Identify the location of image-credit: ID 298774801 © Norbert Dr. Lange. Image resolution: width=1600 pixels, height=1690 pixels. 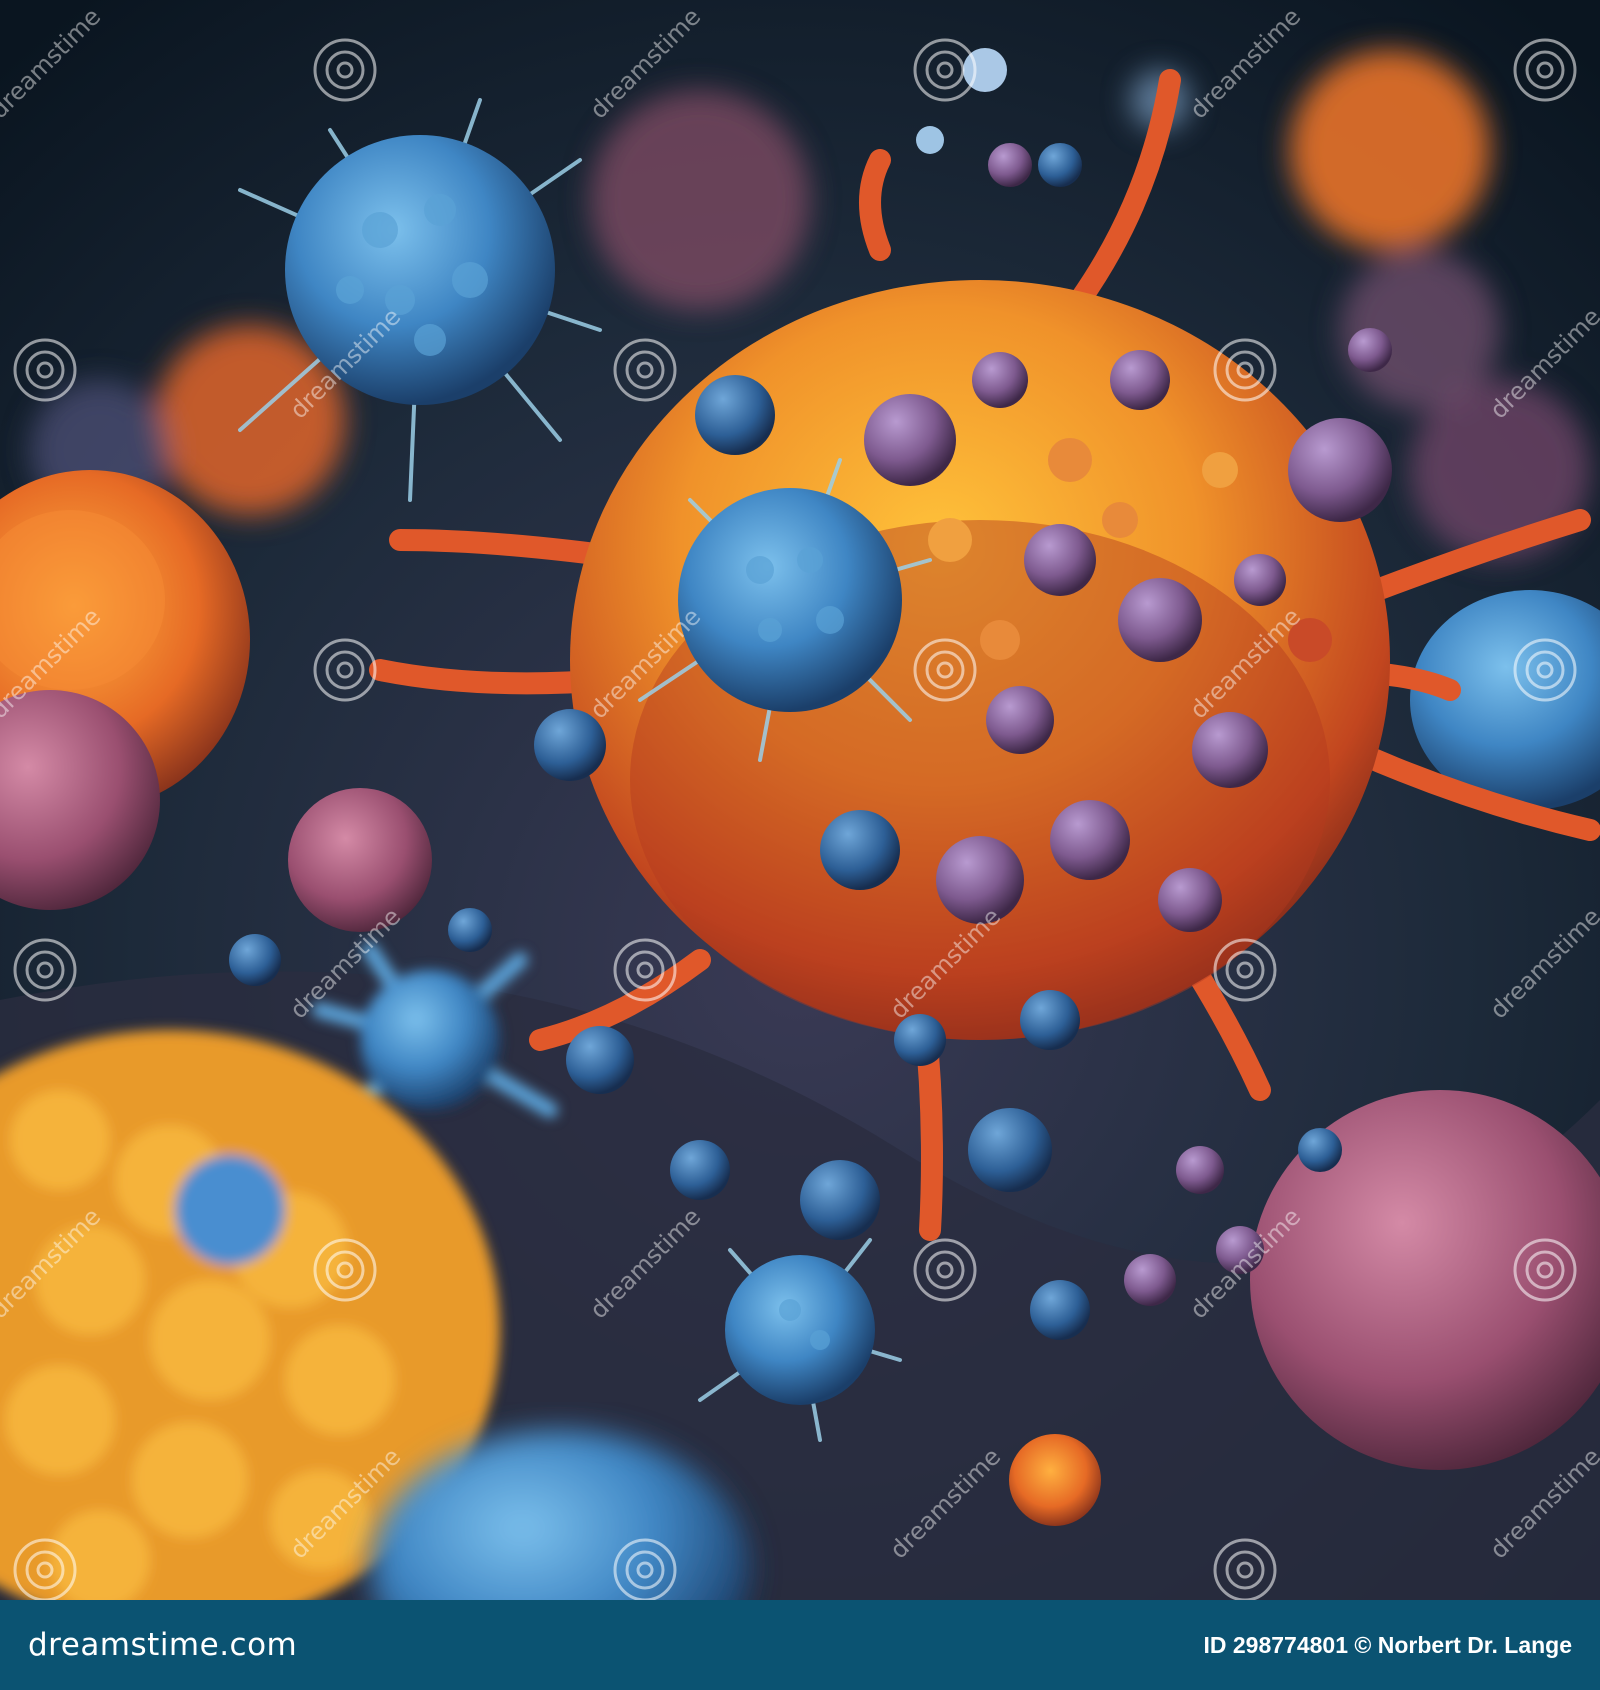
(1388, 1644).